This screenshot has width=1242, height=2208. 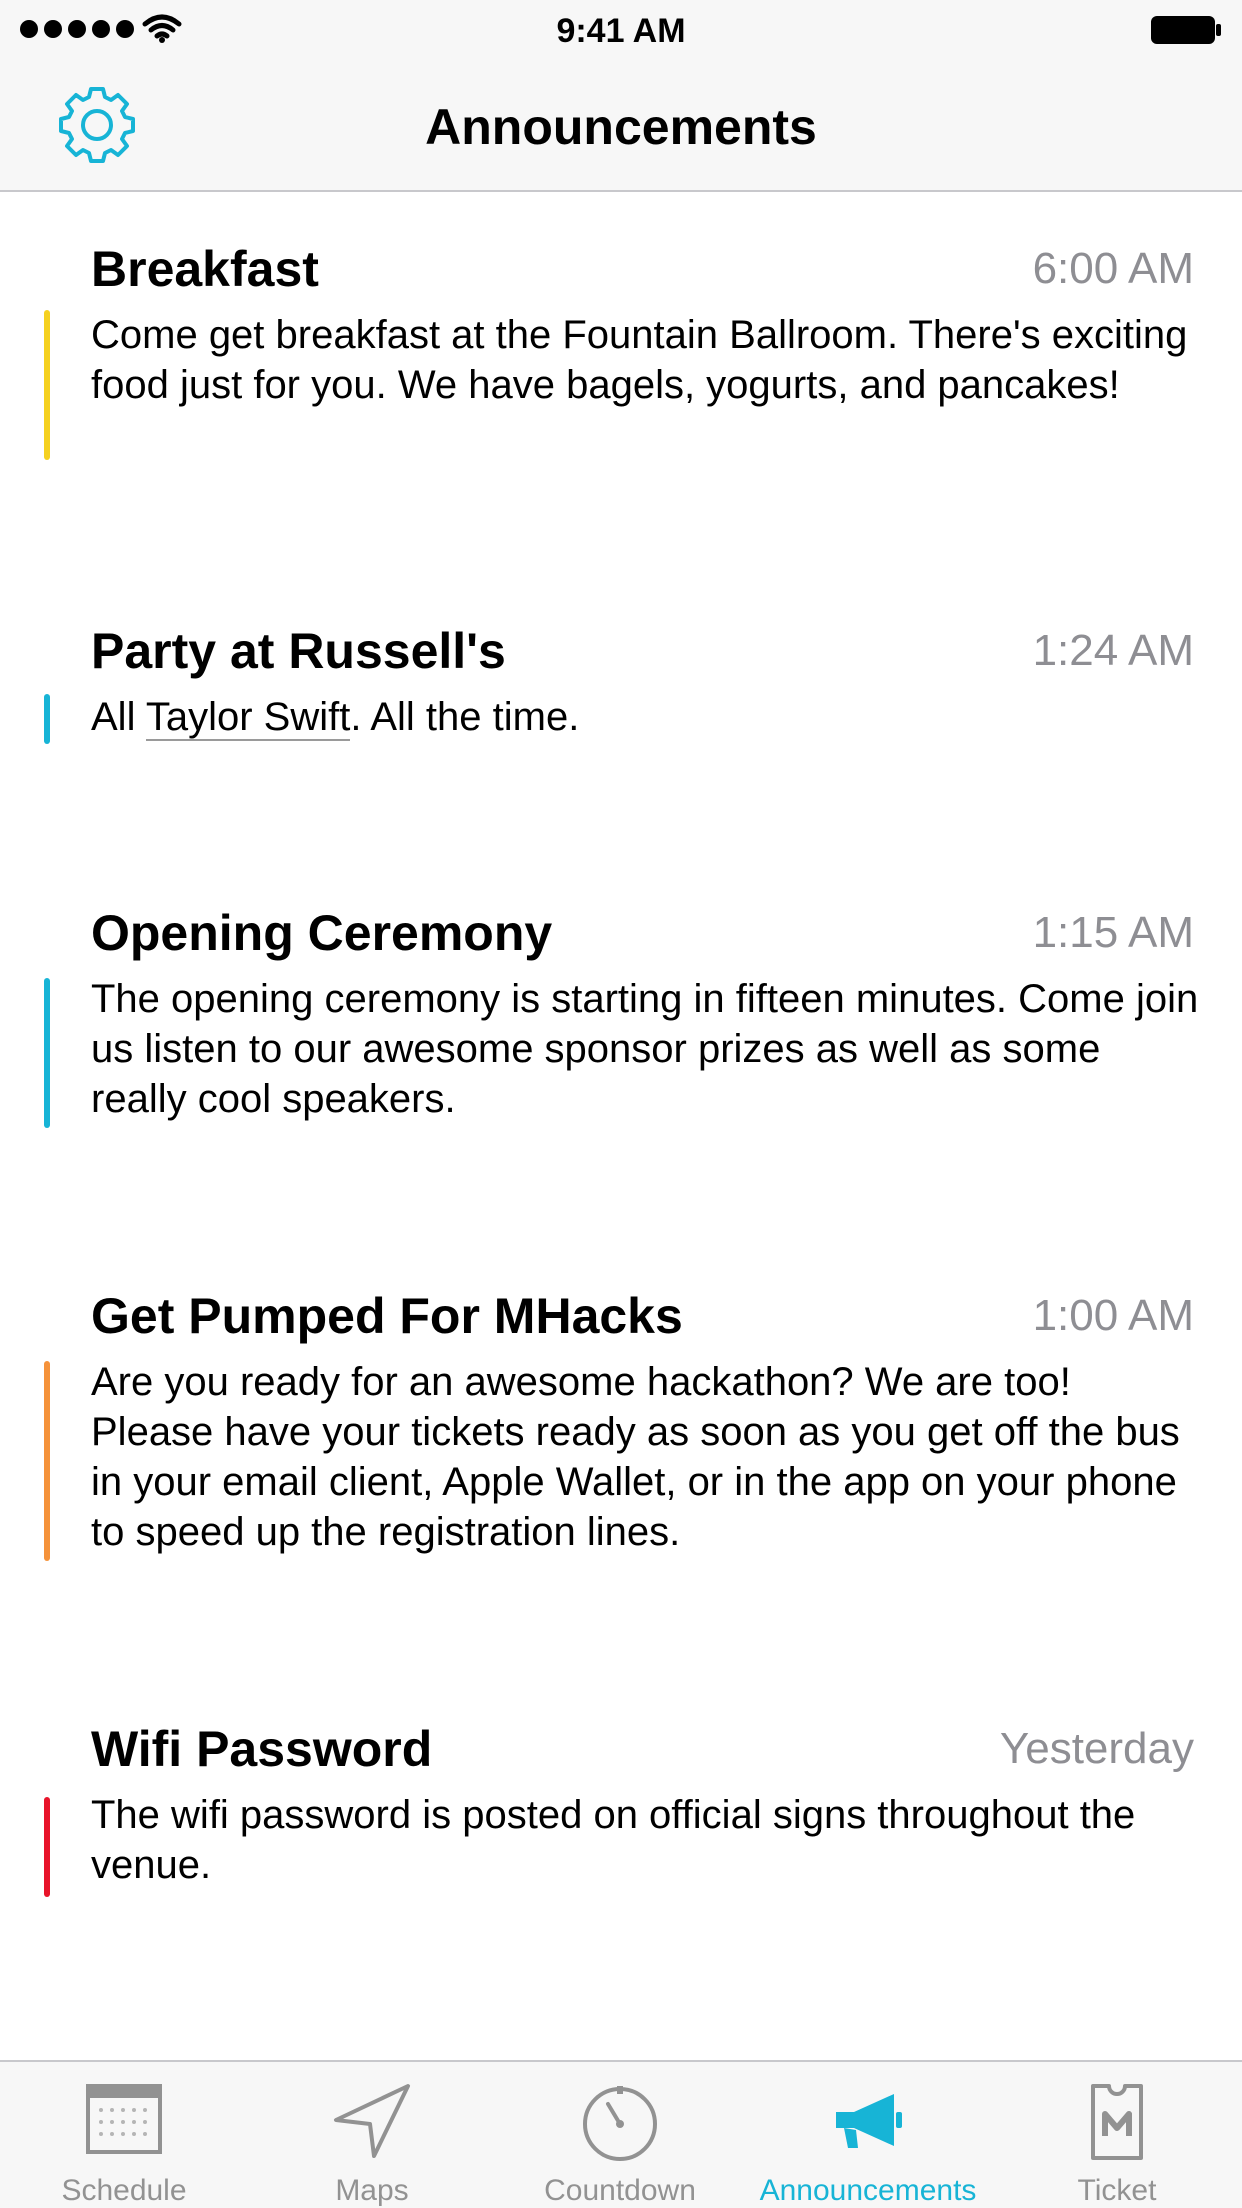 I want to click on page-title: Announcements, so click(x=621, y=127).